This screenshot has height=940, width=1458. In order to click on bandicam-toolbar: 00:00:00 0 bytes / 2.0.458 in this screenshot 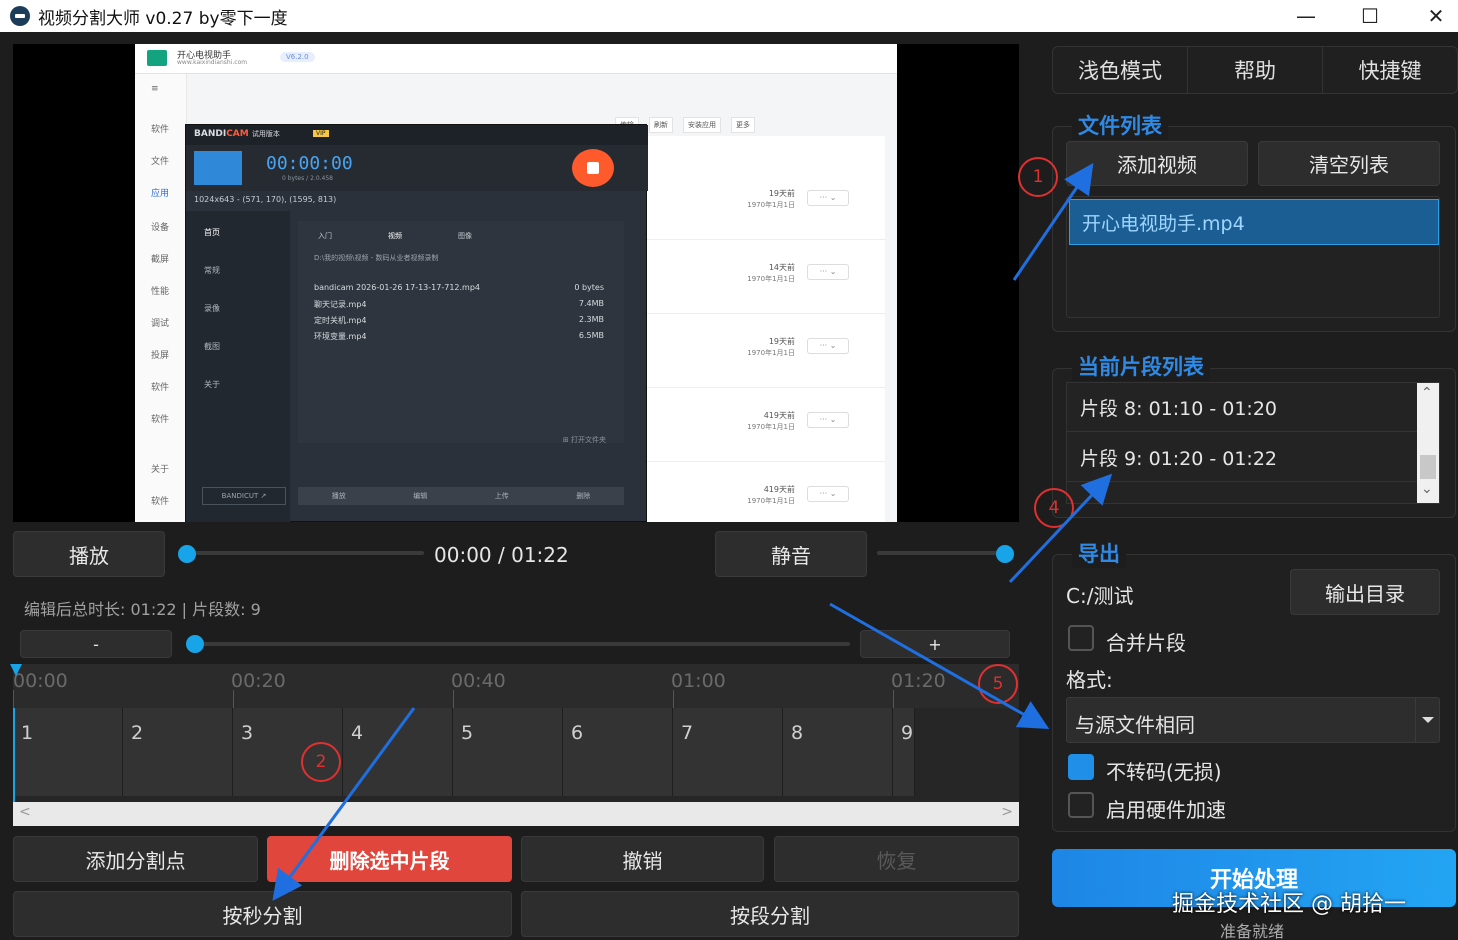, I will do `click(417, 168)`.